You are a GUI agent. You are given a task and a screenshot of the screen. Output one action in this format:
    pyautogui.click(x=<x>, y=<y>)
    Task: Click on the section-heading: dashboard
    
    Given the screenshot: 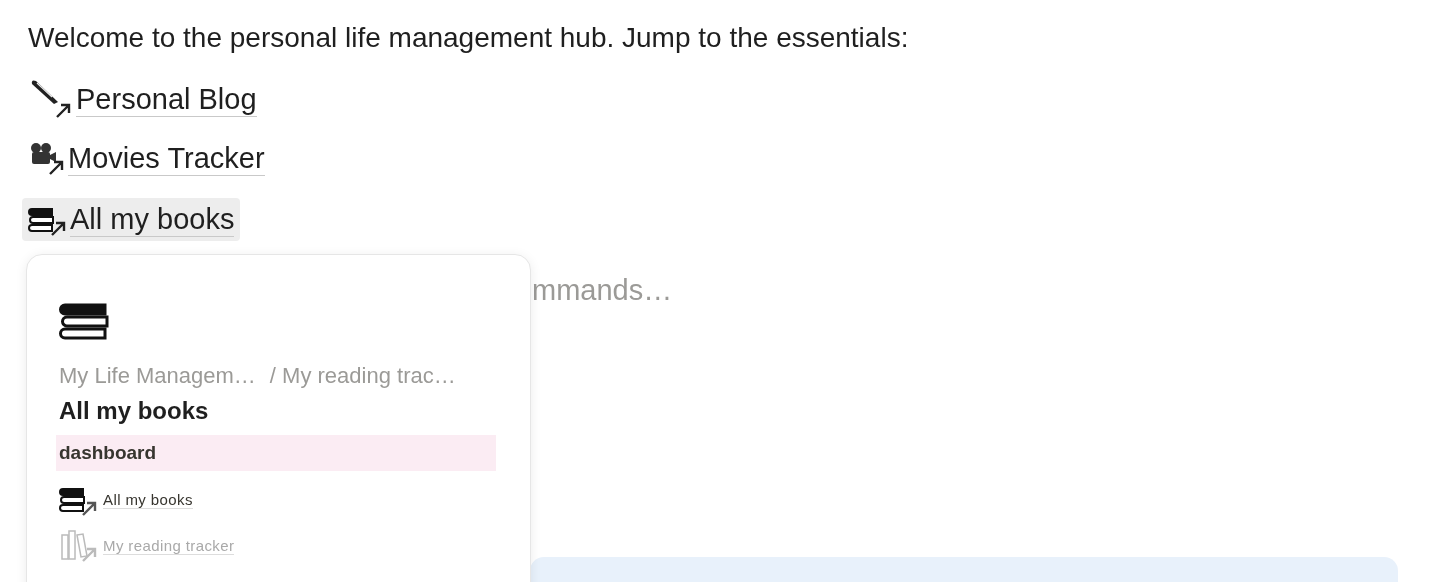 What is the action you would take?
    pyautogui.click(x=276, y=453)
    